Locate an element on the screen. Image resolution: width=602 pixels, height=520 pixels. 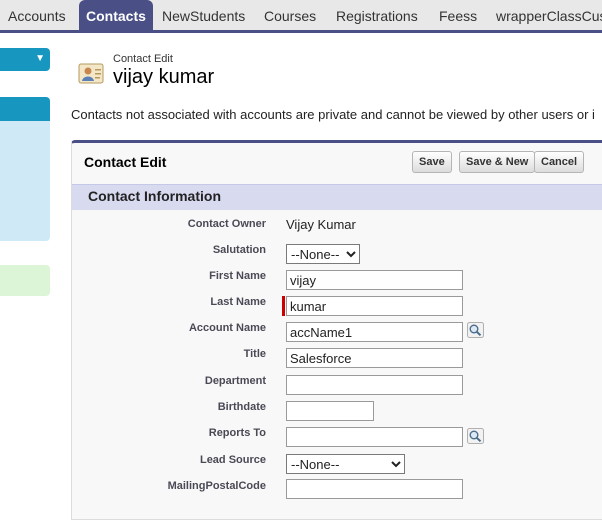
lead-source-label: Lead Source is located at coordinates (232, 460).